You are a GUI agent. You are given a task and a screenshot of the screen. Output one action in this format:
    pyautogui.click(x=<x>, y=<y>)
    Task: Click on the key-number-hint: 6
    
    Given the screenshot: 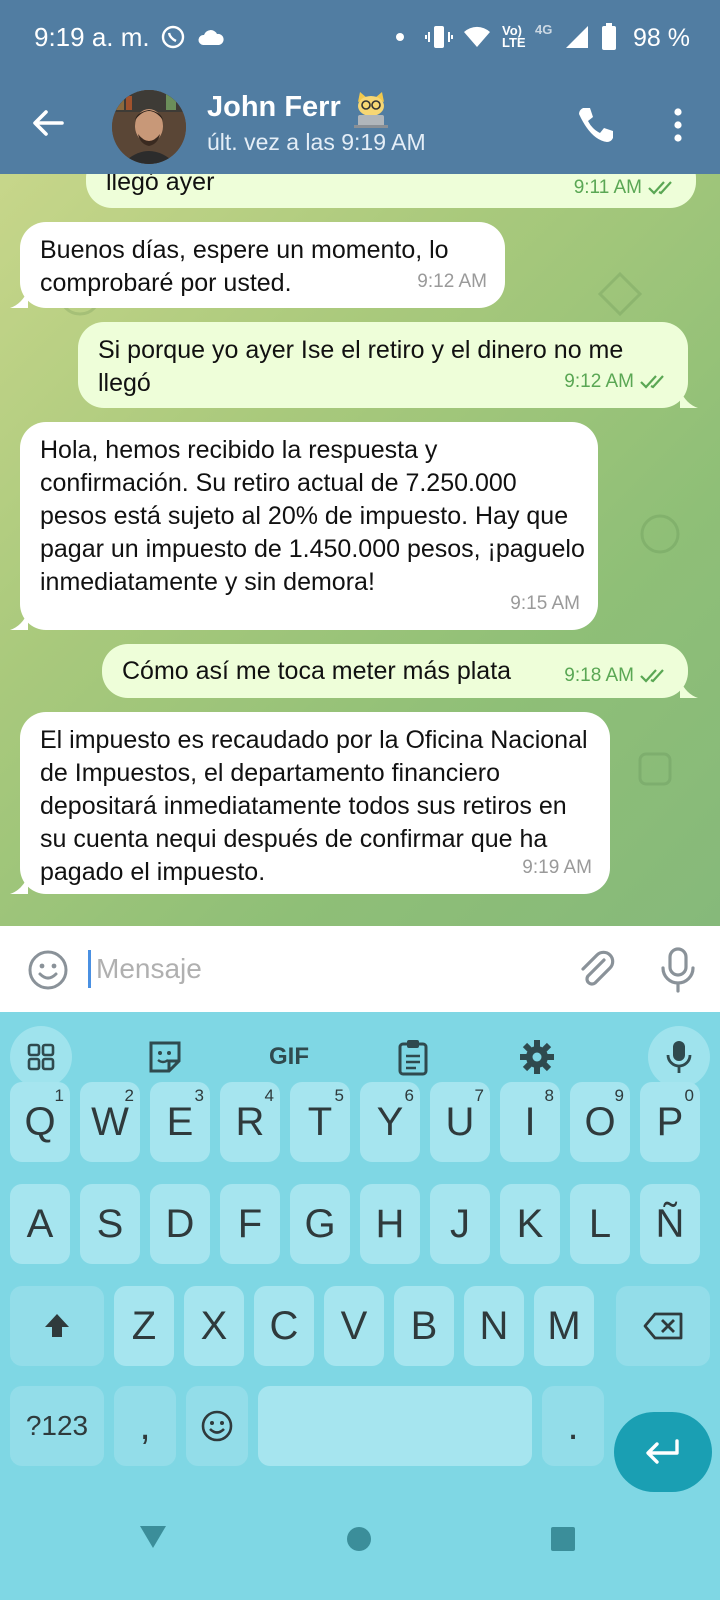 What is the action you would take?
    pyautogui.click(x=409, y=1095)
    